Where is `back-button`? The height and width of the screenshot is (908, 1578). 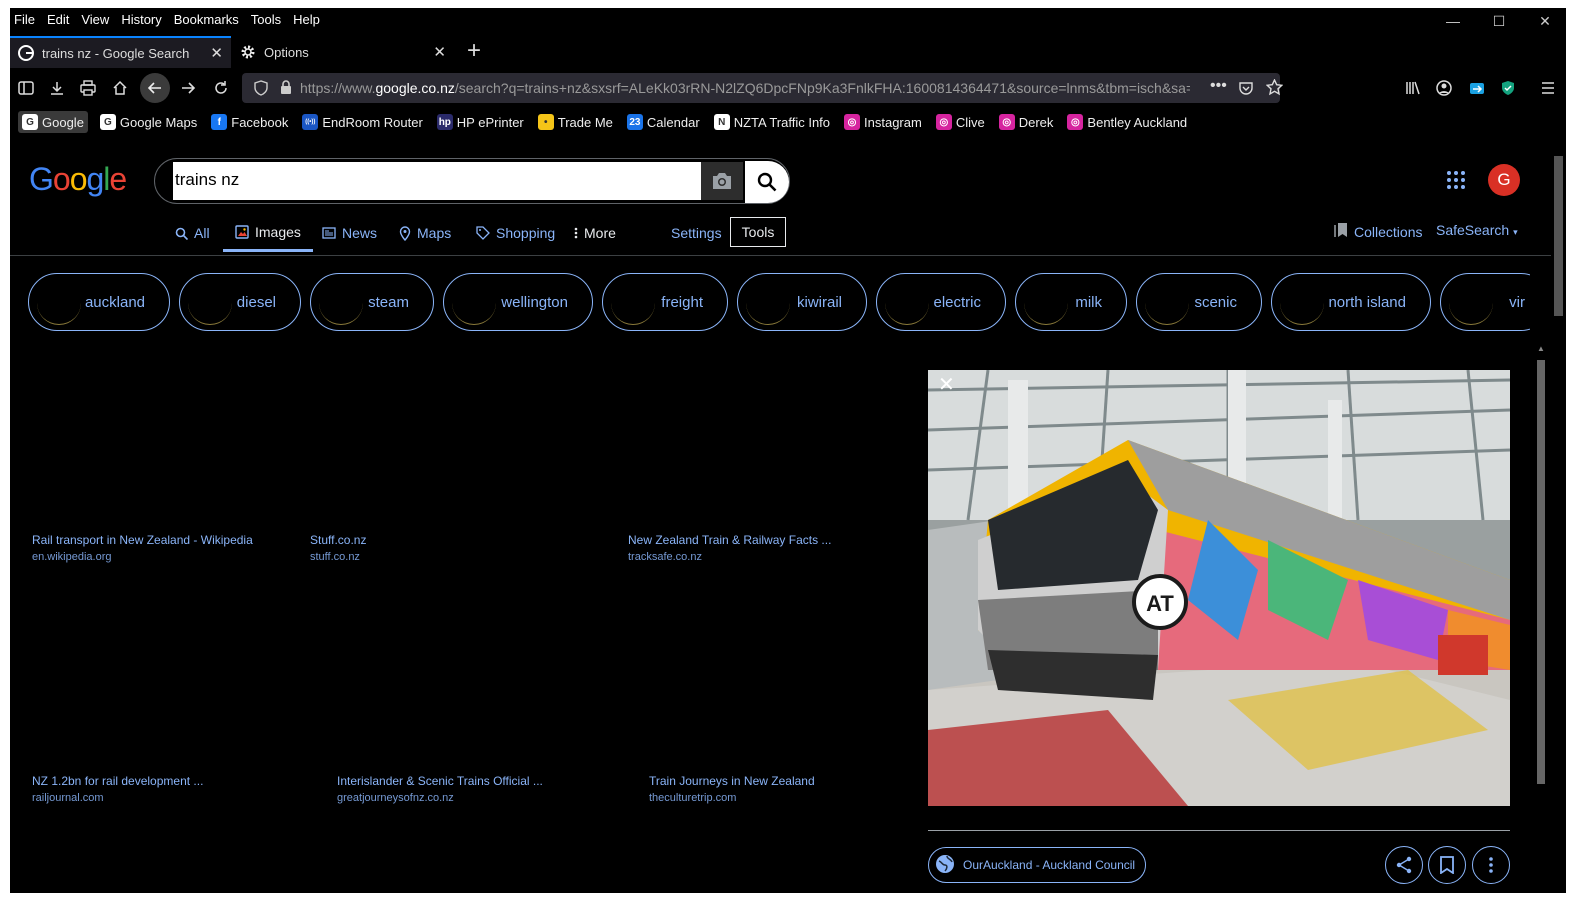
back-button is located at coordinates (155, 88).